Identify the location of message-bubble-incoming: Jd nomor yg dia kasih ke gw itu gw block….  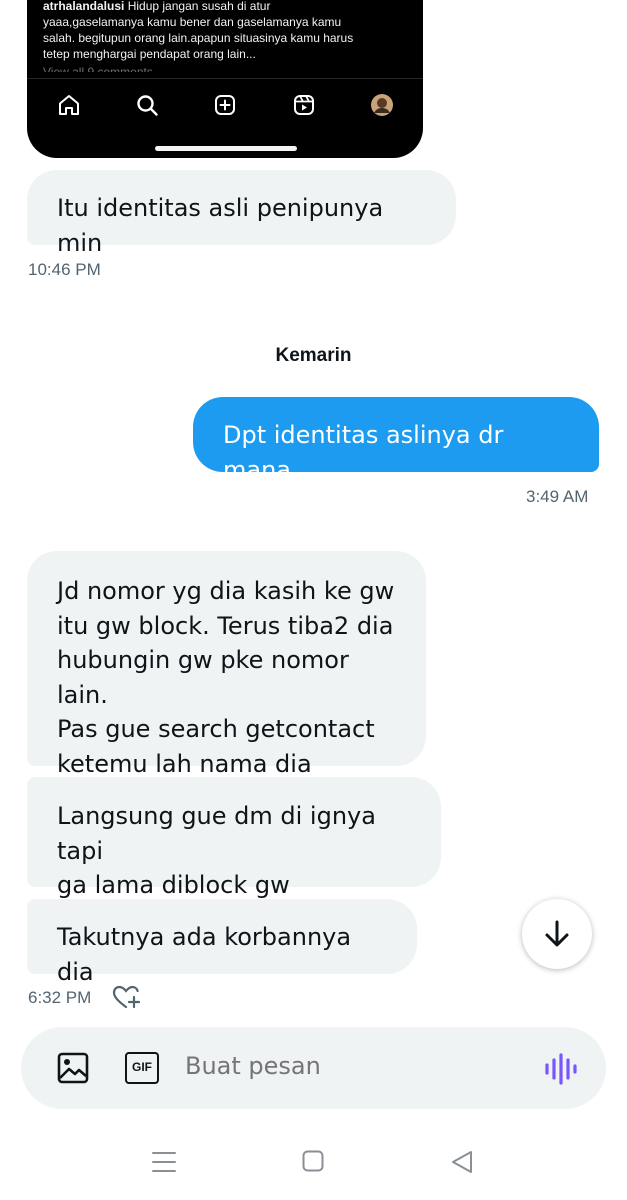
(226, 664).